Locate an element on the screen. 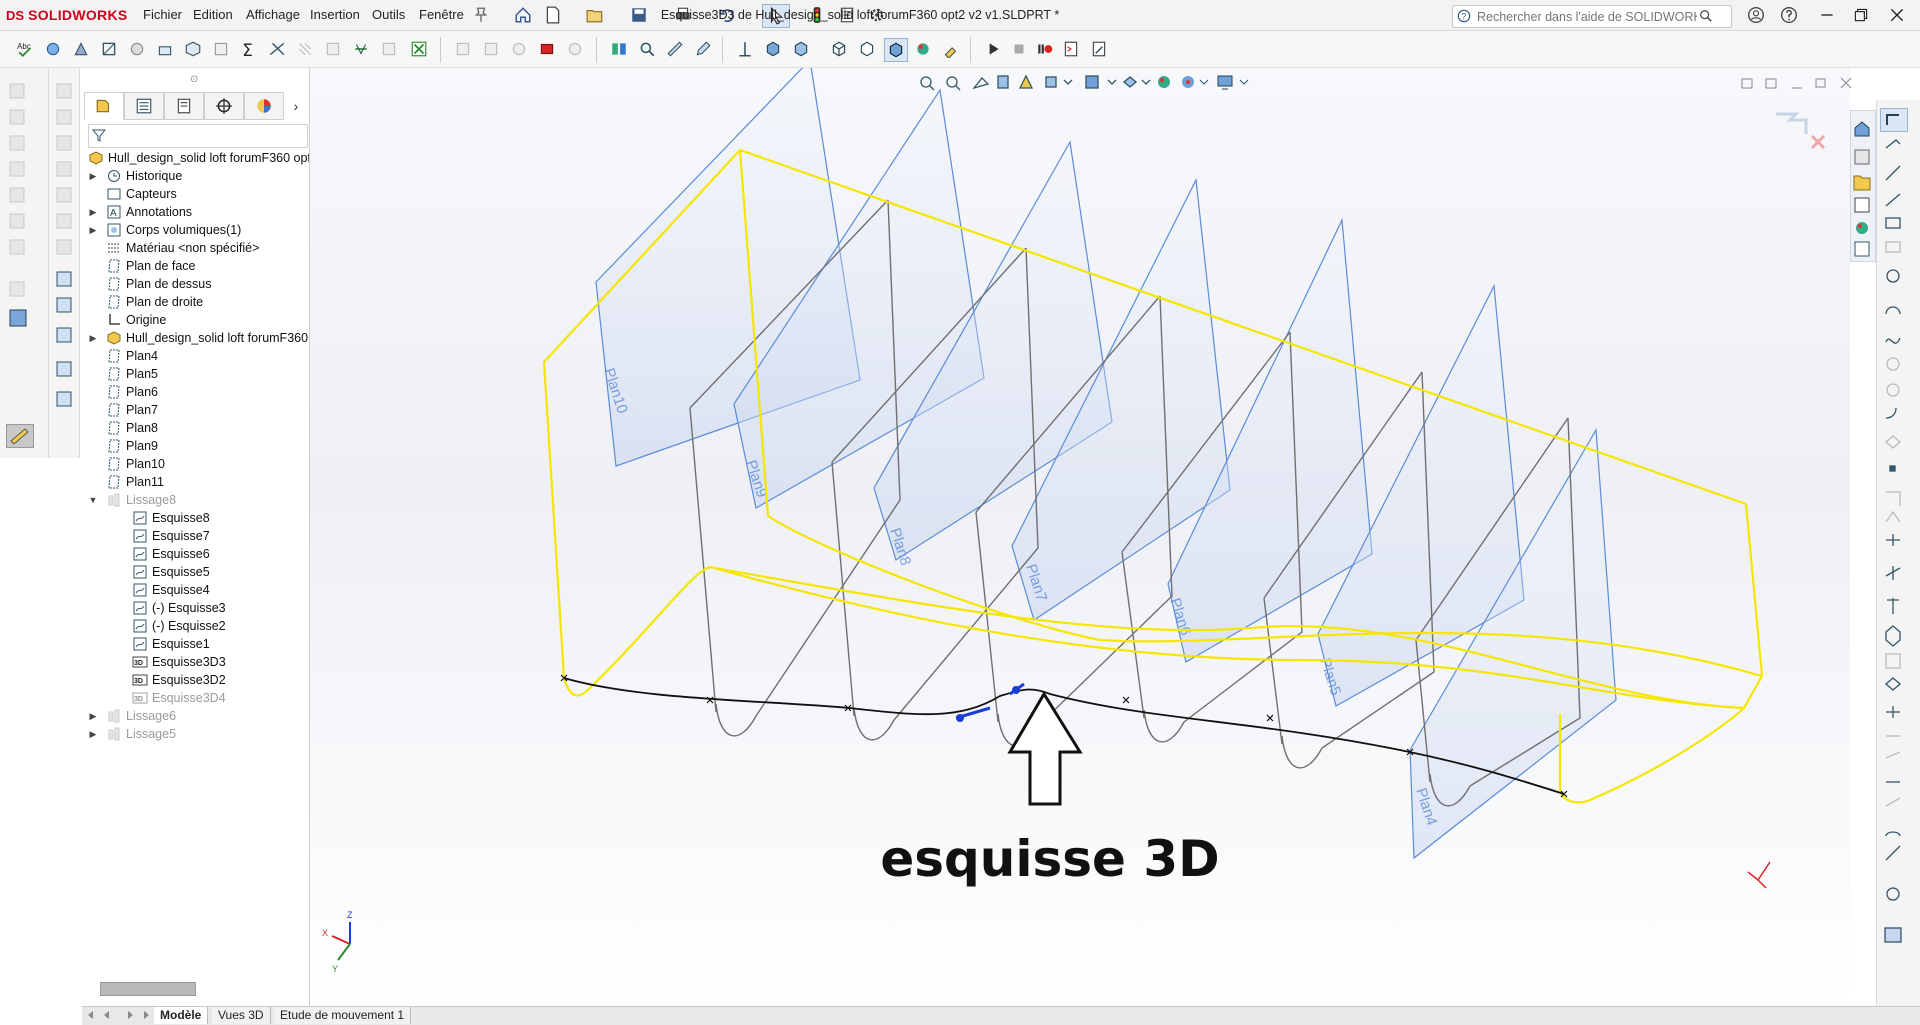 The image size is (1920, 1025). draft-analysis-icon is located at coordinates (547, 49).